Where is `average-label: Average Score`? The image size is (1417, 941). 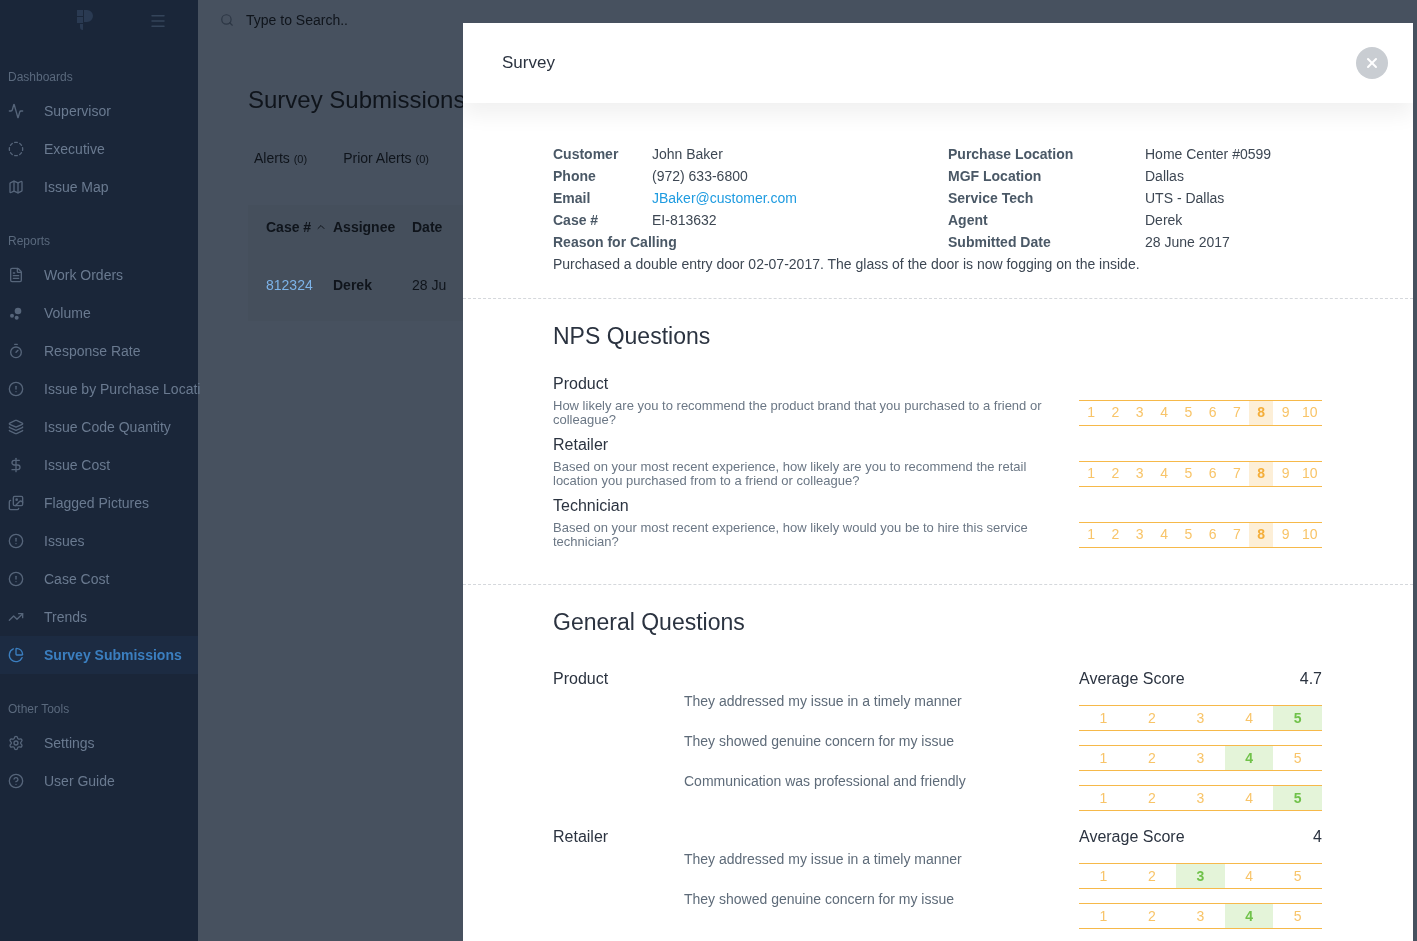 average-label: Average Score is located at coordinates (1132, 679).